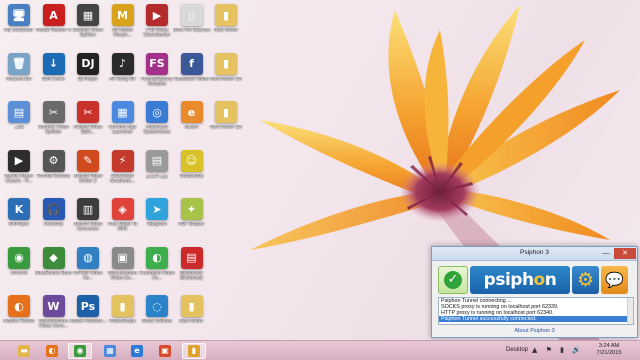 The image size is (640, 360). I want to click on desktop-shortcut: ◈ Free Video To MP3, so click(123, 221).